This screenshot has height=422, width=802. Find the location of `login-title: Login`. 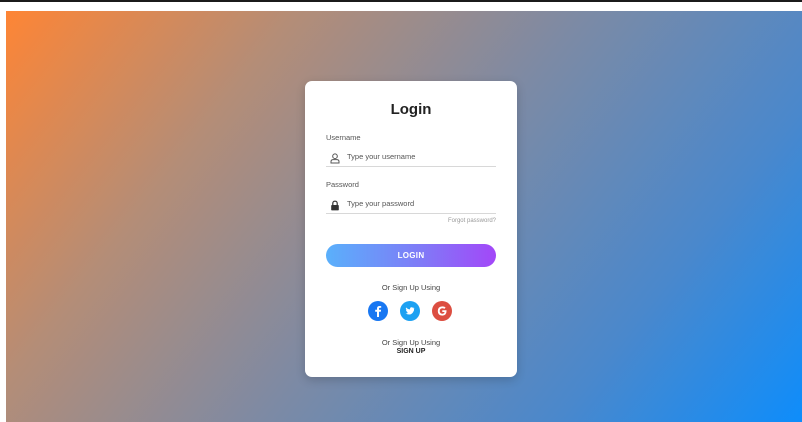

login-title: Login is located at coordinates (411, 109).